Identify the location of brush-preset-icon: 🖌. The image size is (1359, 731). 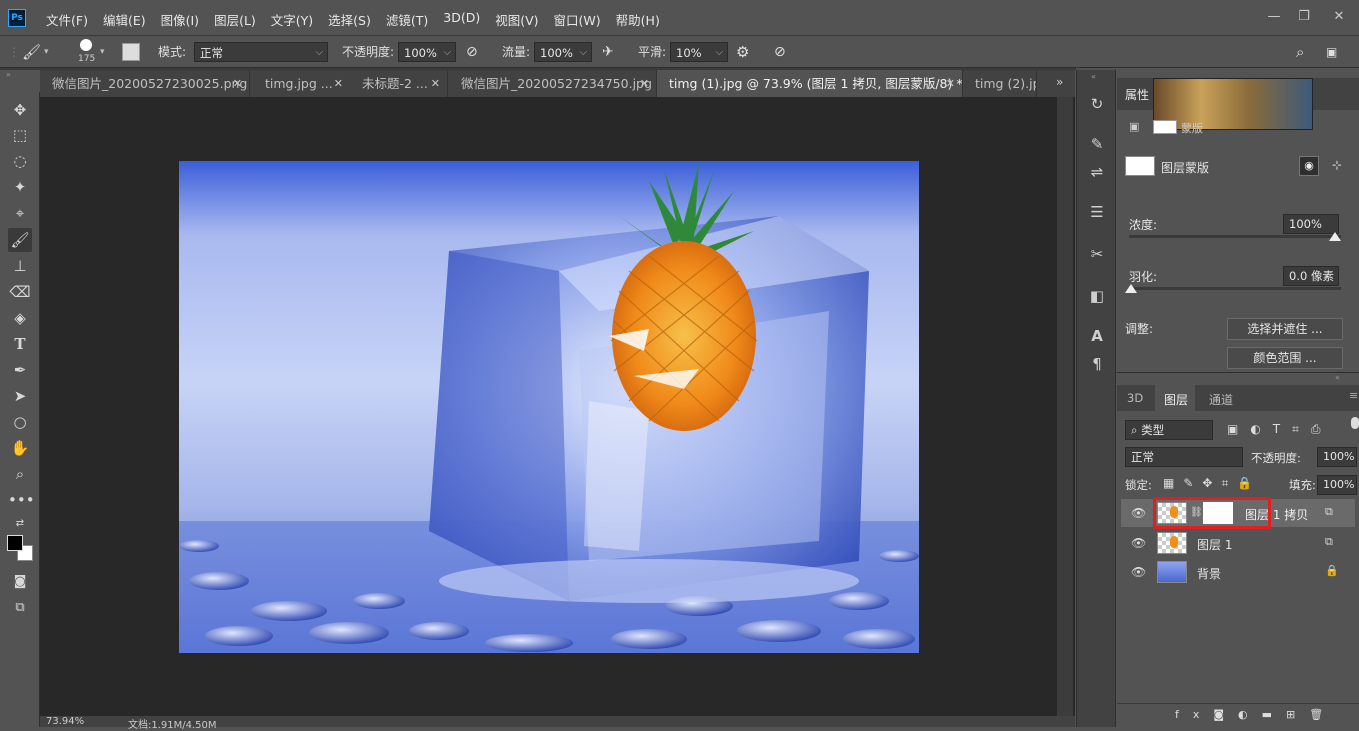
(31, 52).